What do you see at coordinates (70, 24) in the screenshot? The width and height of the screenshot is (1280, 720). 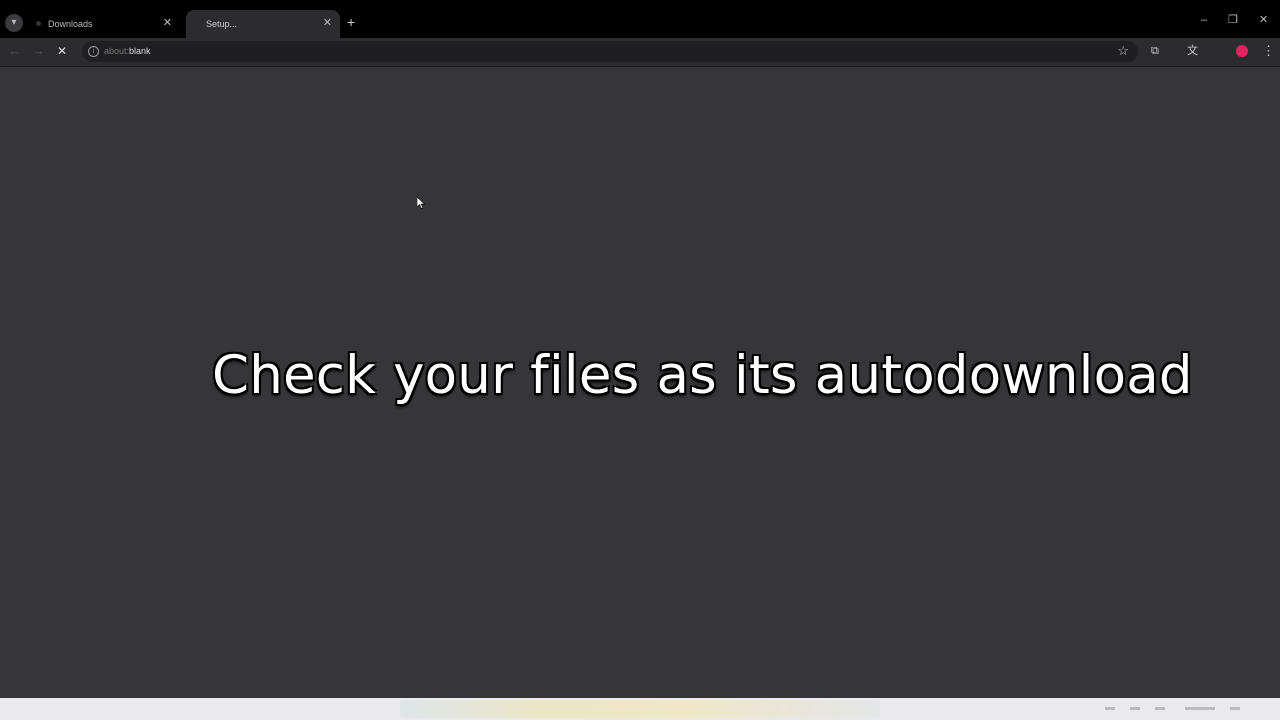 I see `tab-title: Downloads` at bounding box center [70, 24].